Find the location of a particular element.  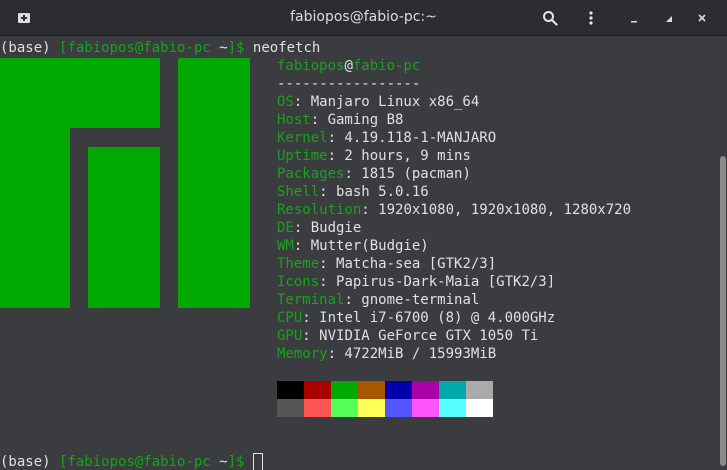

info-host: Host: Gaming B8 is located at coordinates (340, 120).